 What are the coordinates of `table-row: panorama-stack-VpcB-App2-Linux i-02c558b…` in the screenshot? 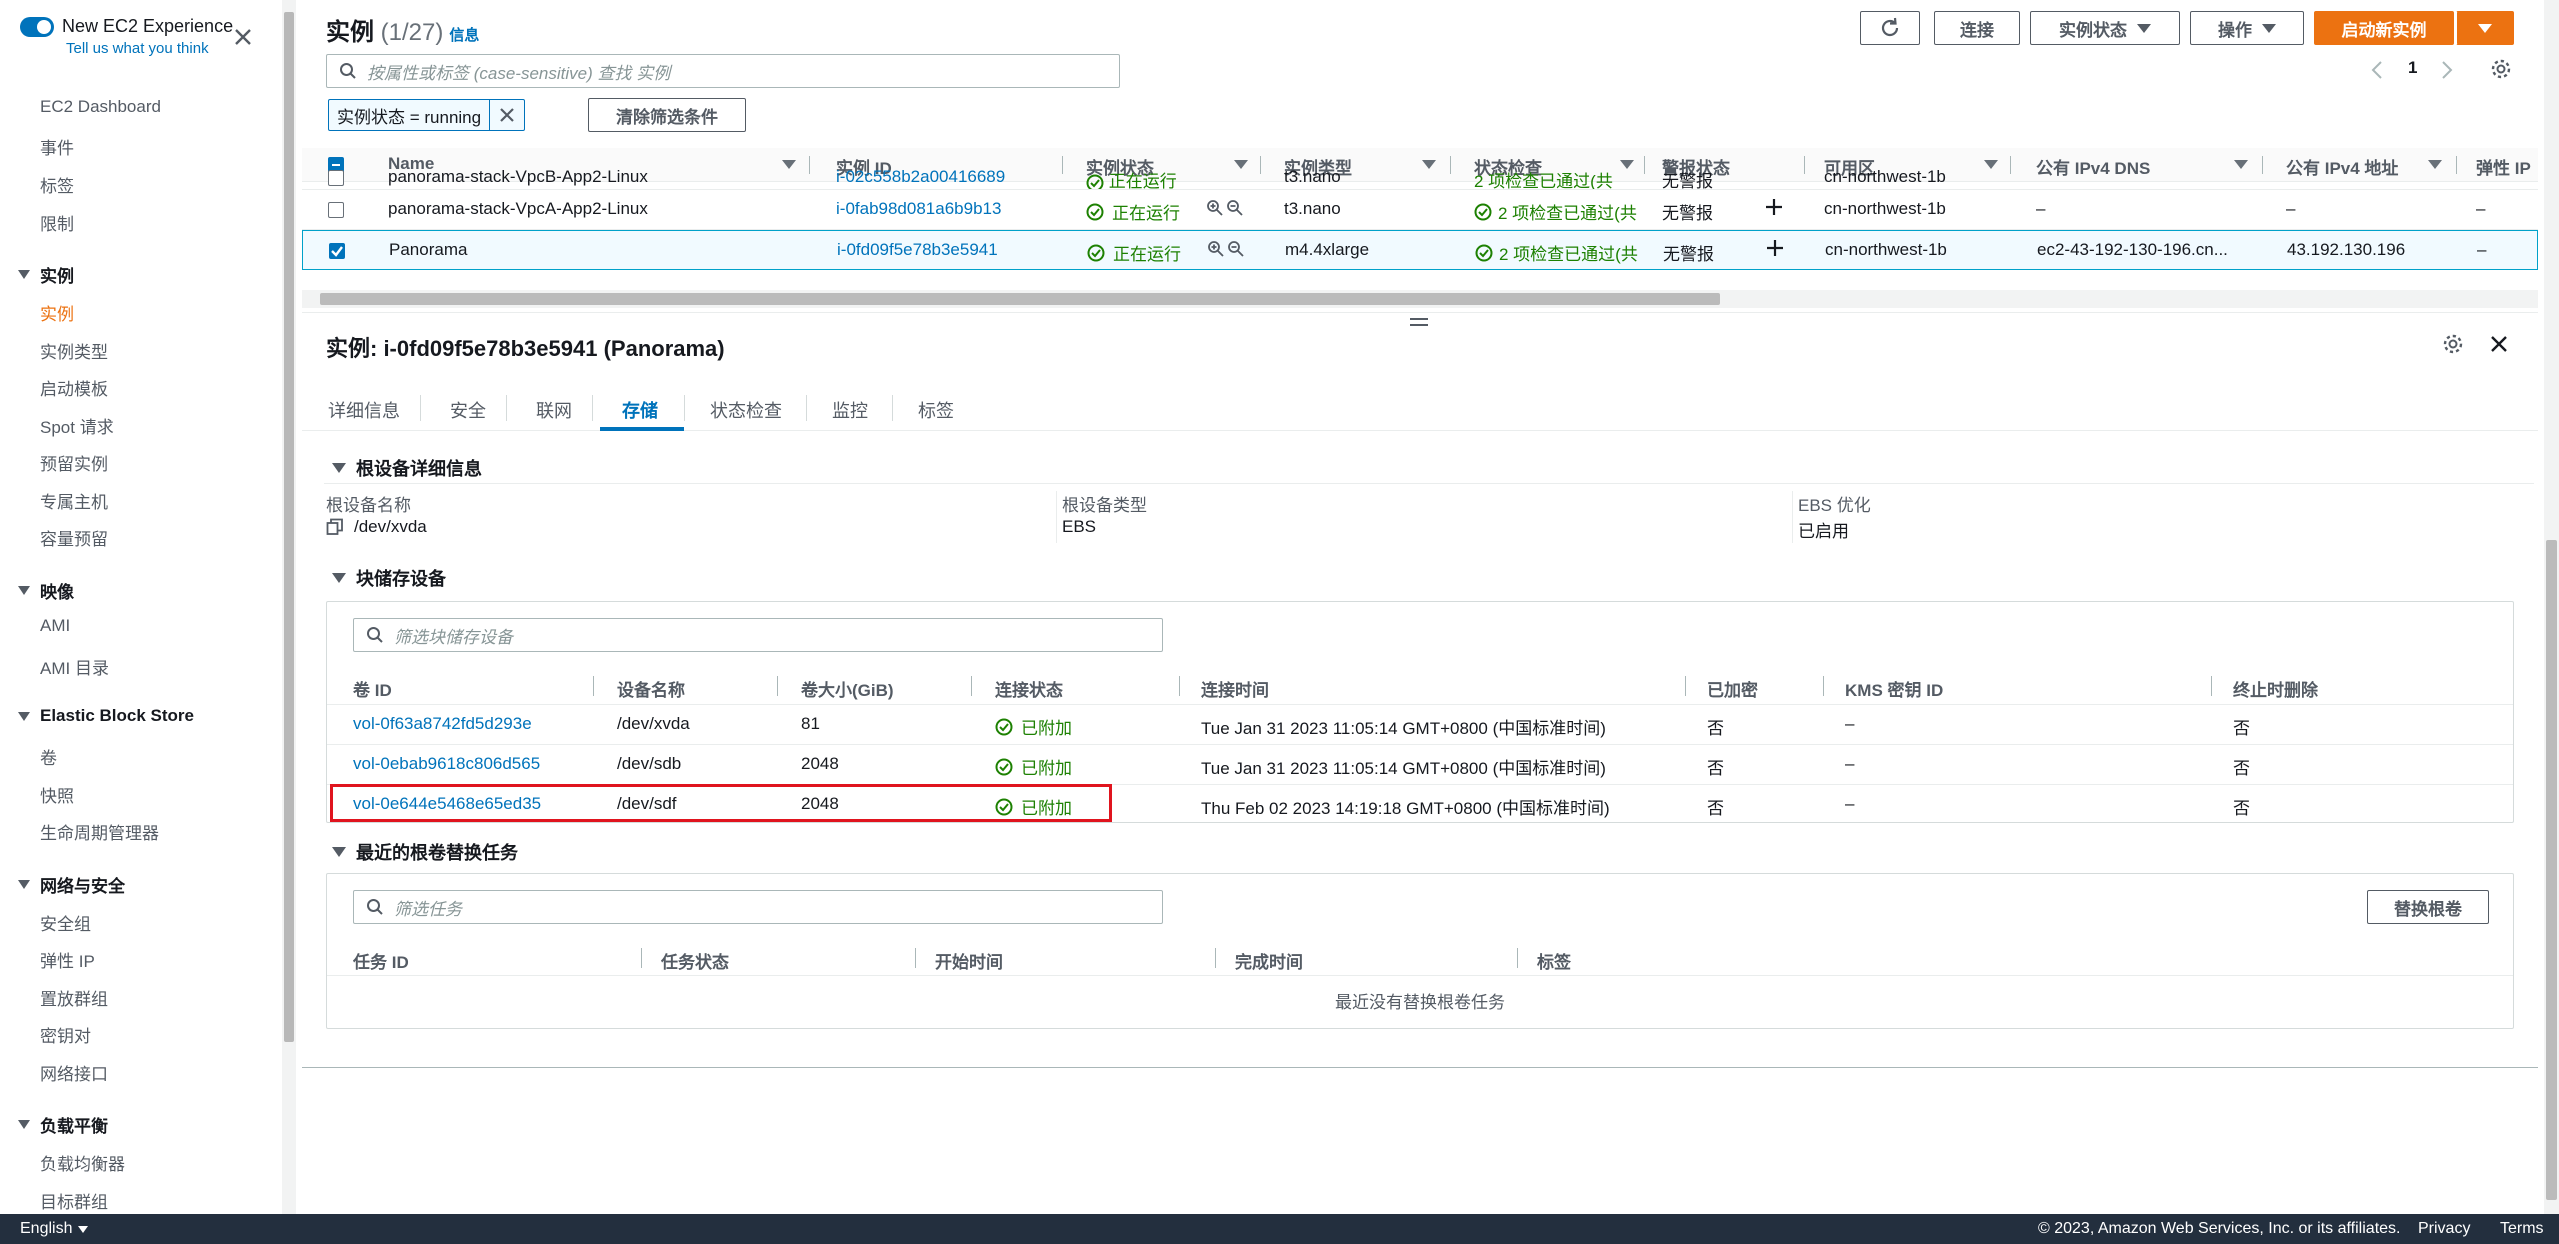 It's located at (1420, 179).